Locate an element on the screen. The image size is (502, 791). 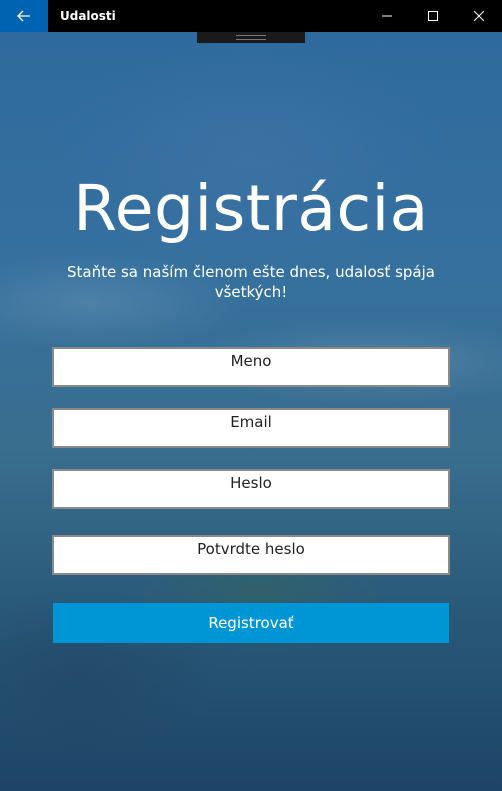
minimize-icon is located at coordinates (387, 16).